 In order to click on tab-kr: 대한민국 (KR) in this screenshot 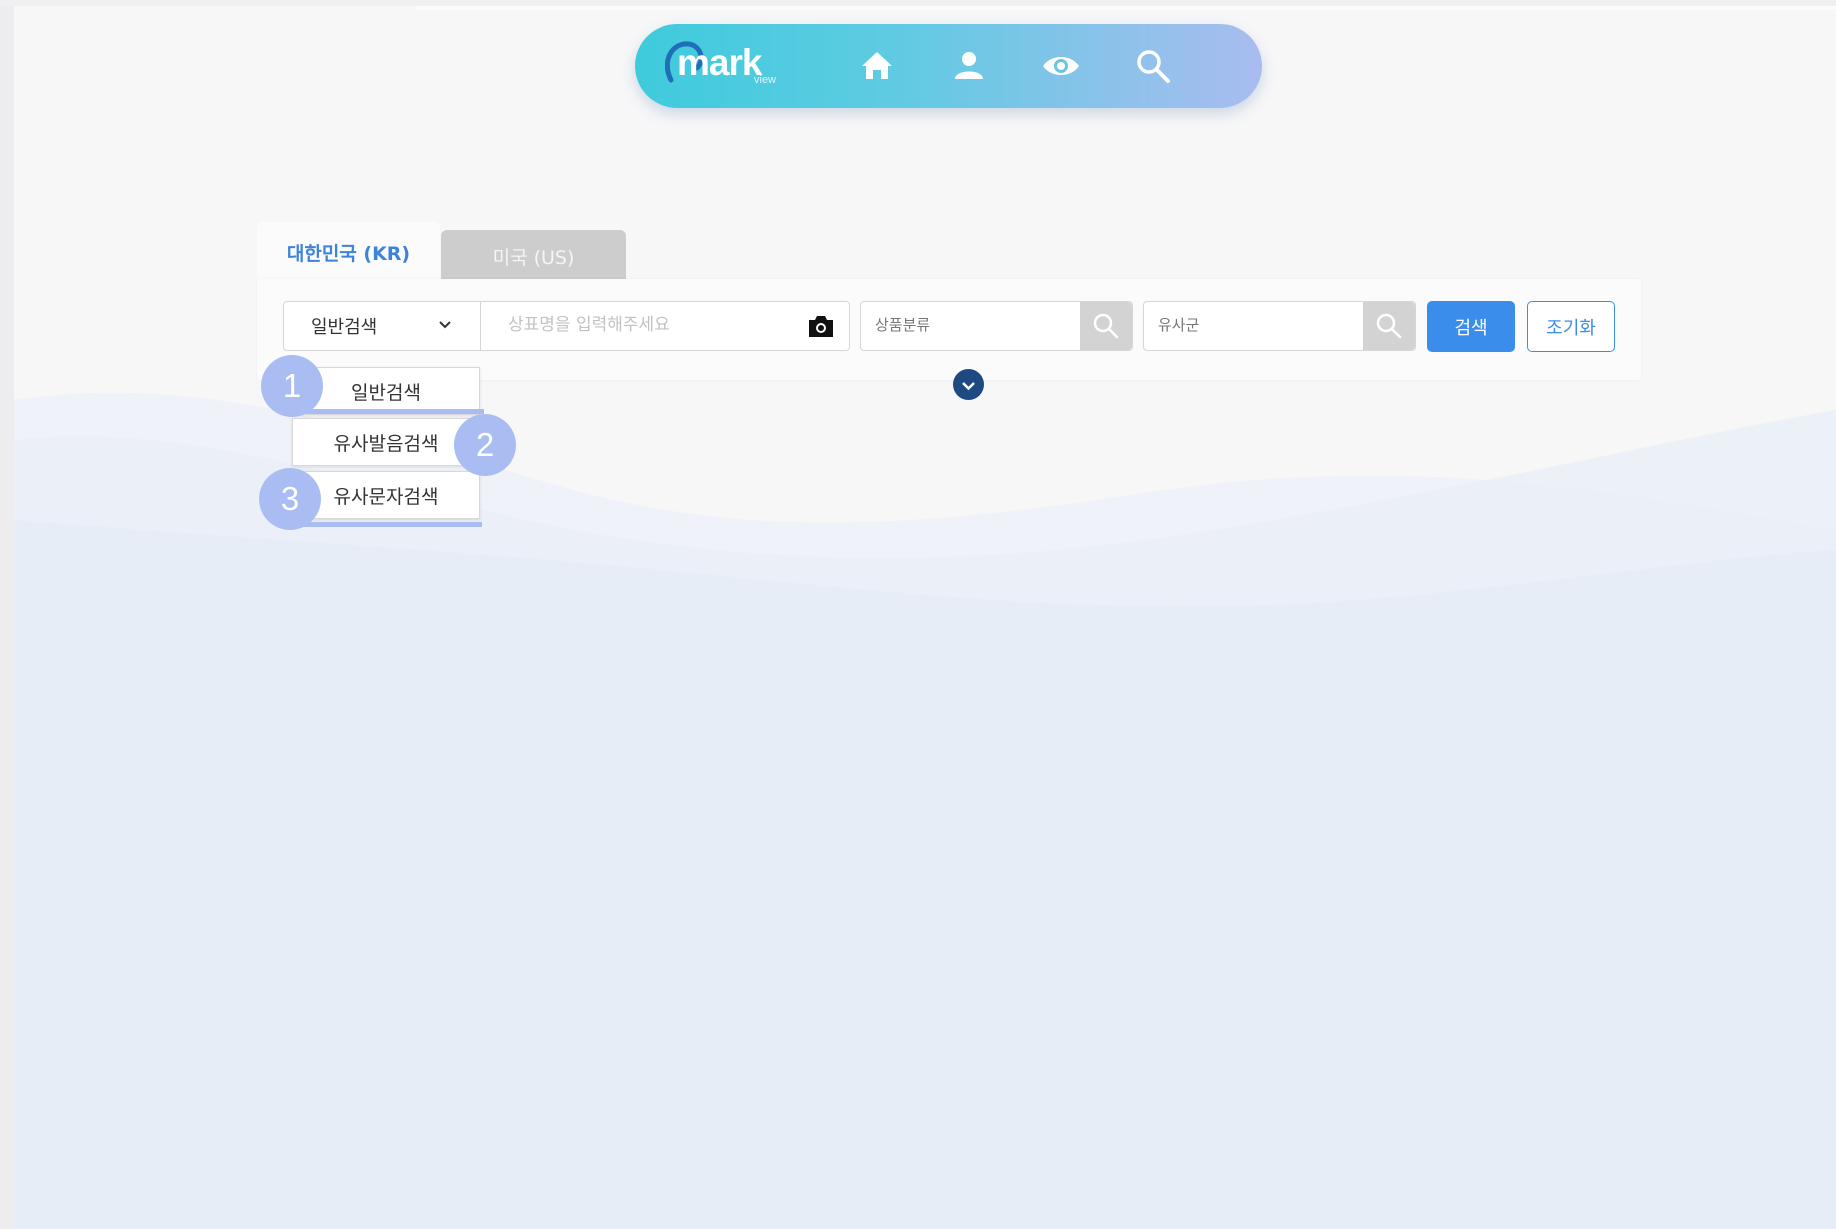, I will do `click(348, 252)`.